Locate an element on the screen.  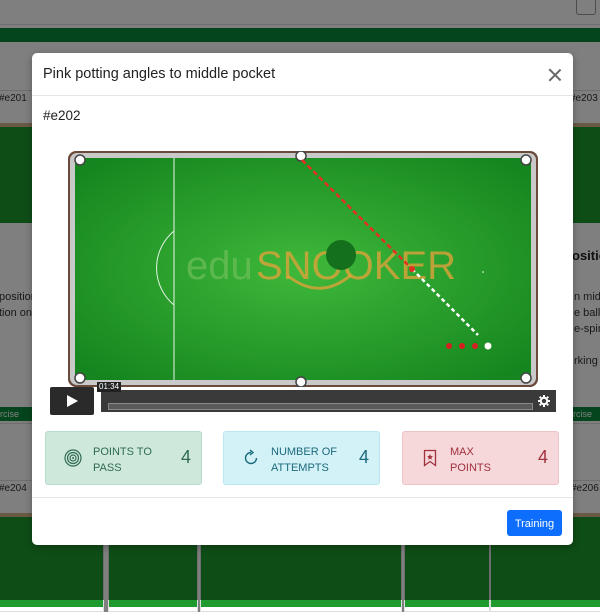
refresh-icon is located at coordinates (251, 457).